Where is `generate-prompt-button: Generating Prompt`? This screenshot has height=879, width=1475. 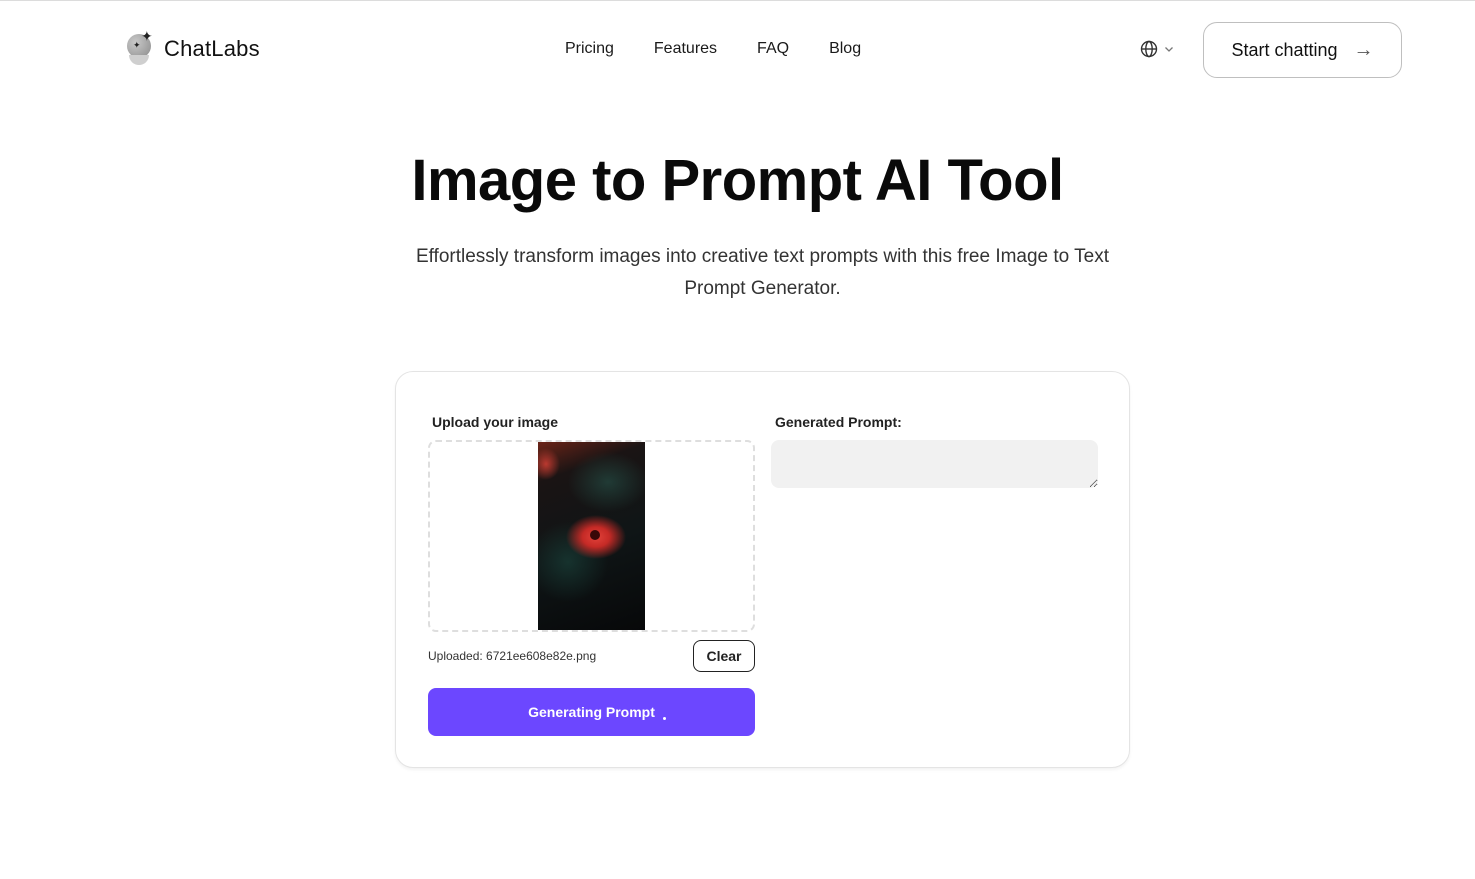 generate-prompt-button: Generating Prompt is located at coordinates (591, 712).